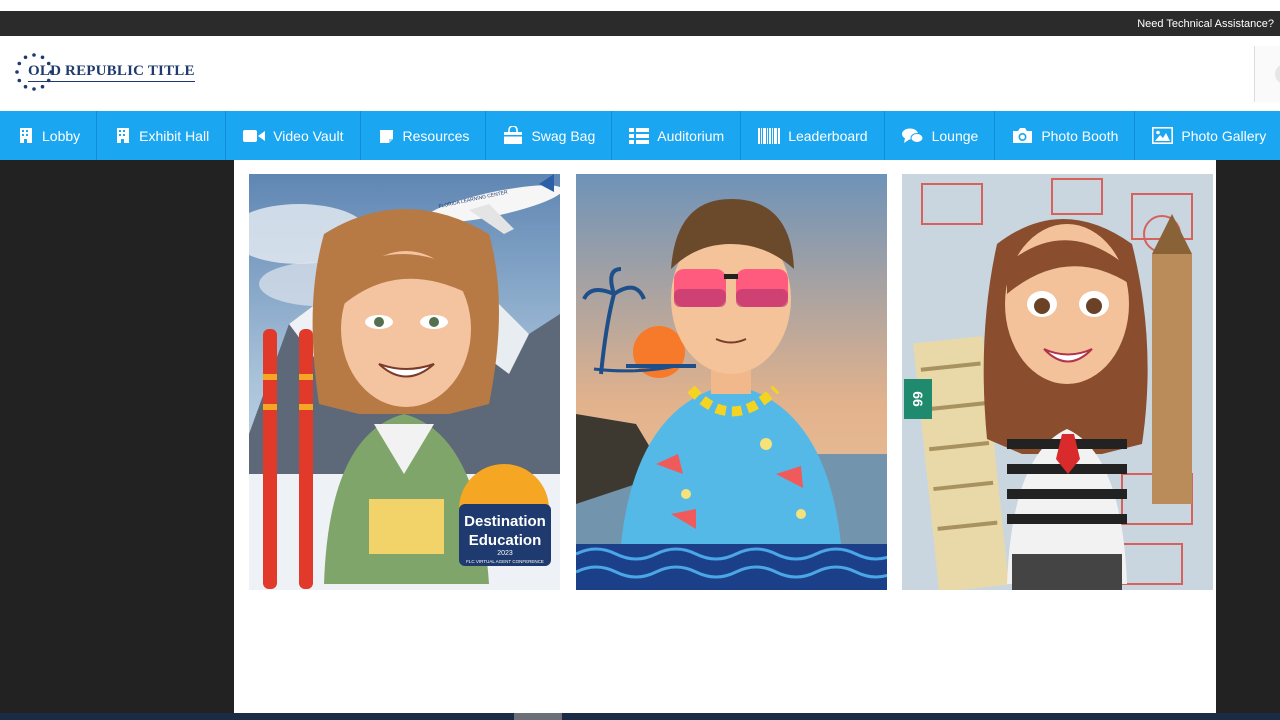 This screenshot has width=1280, height=720. What do you see at coordinates (1224, 135) in the screenshot?
I see `nav-label: Photo Gallery` at bounding box center [1224, 135].